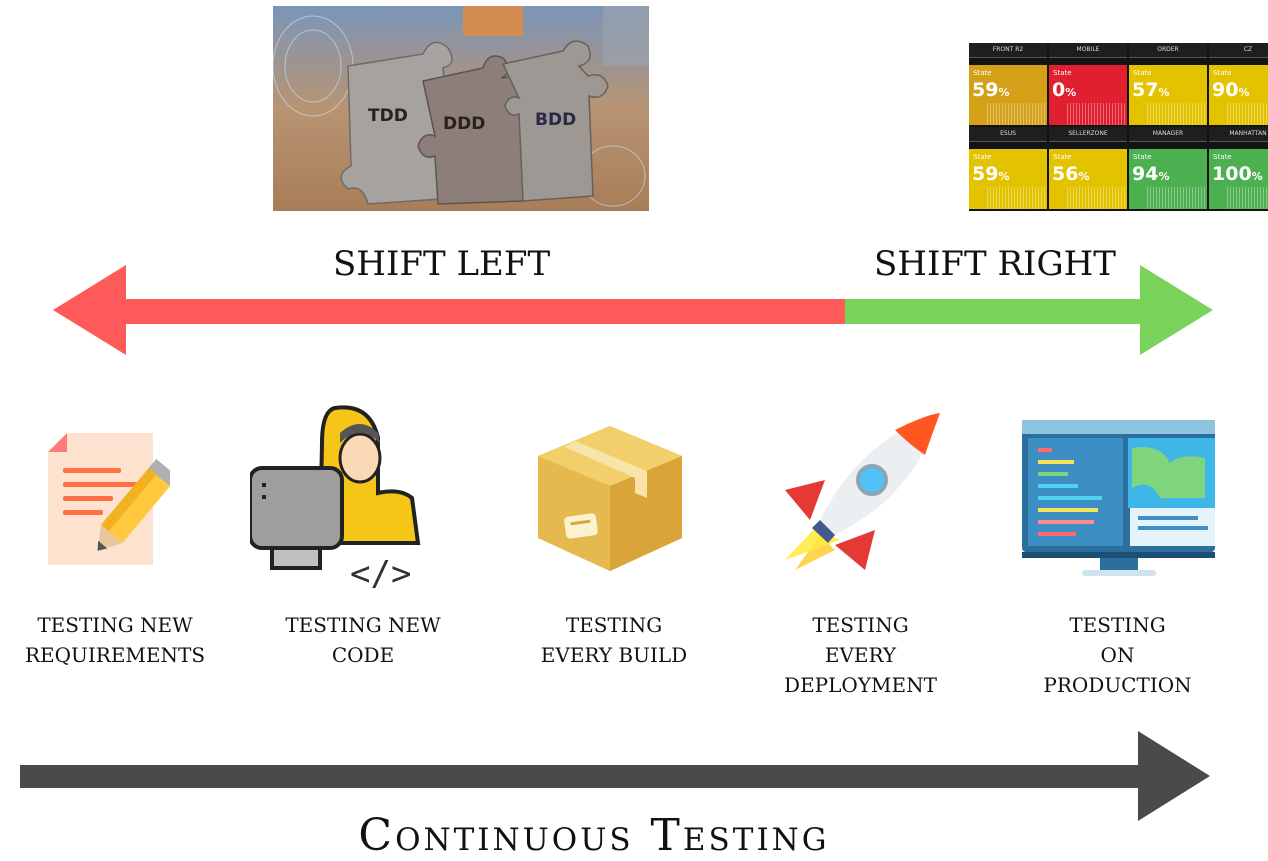 The image size is (1268, 861). I want to click on puzzle-ddd-text: DDD, so click(464, 124).